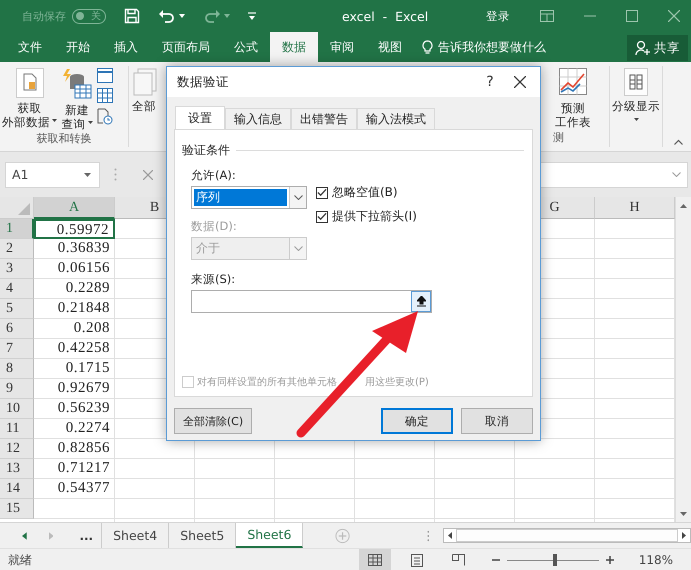  What do you see at coordinates (567, 535) in the screenshot?
I see `horizontal-scrollbar` at bounding box center [567, 535].